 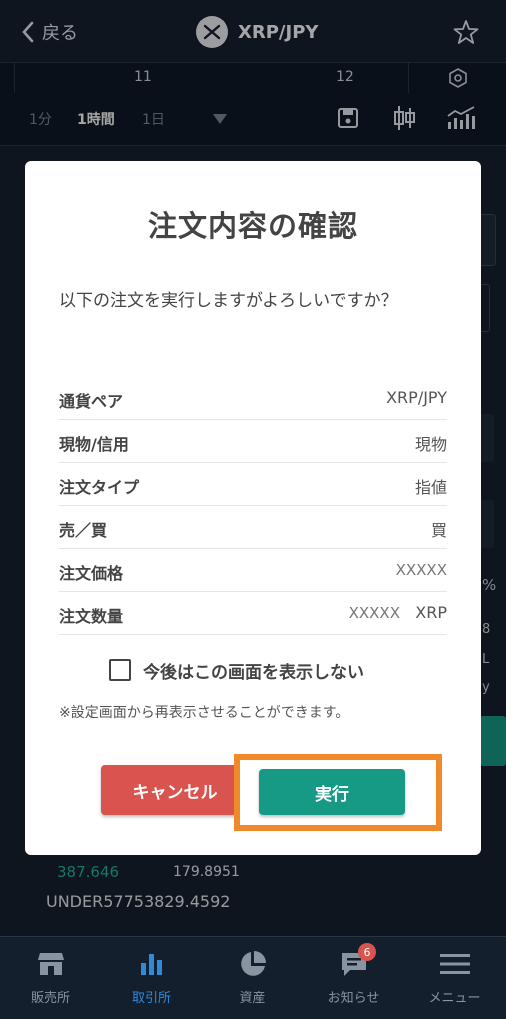 I want to click on nav-item-menu: メニュー, so click(x=454, y=978).